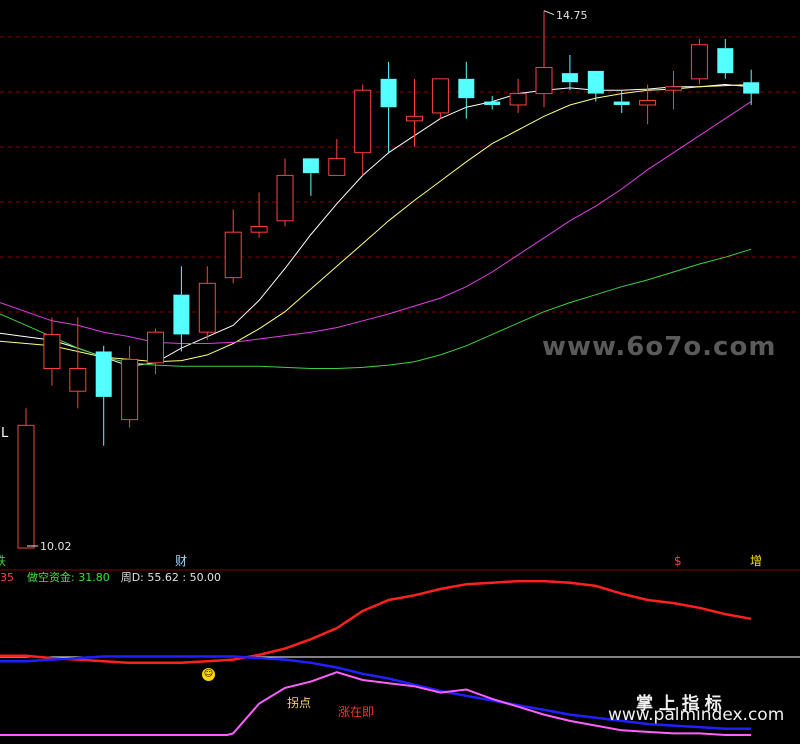 Image resolution: width=800 pixels, height=744 pixels. What do you see at coordinates (181, 561) in the screenshot?
I see `marker-cai: 财` at bounding box center [181, 561].